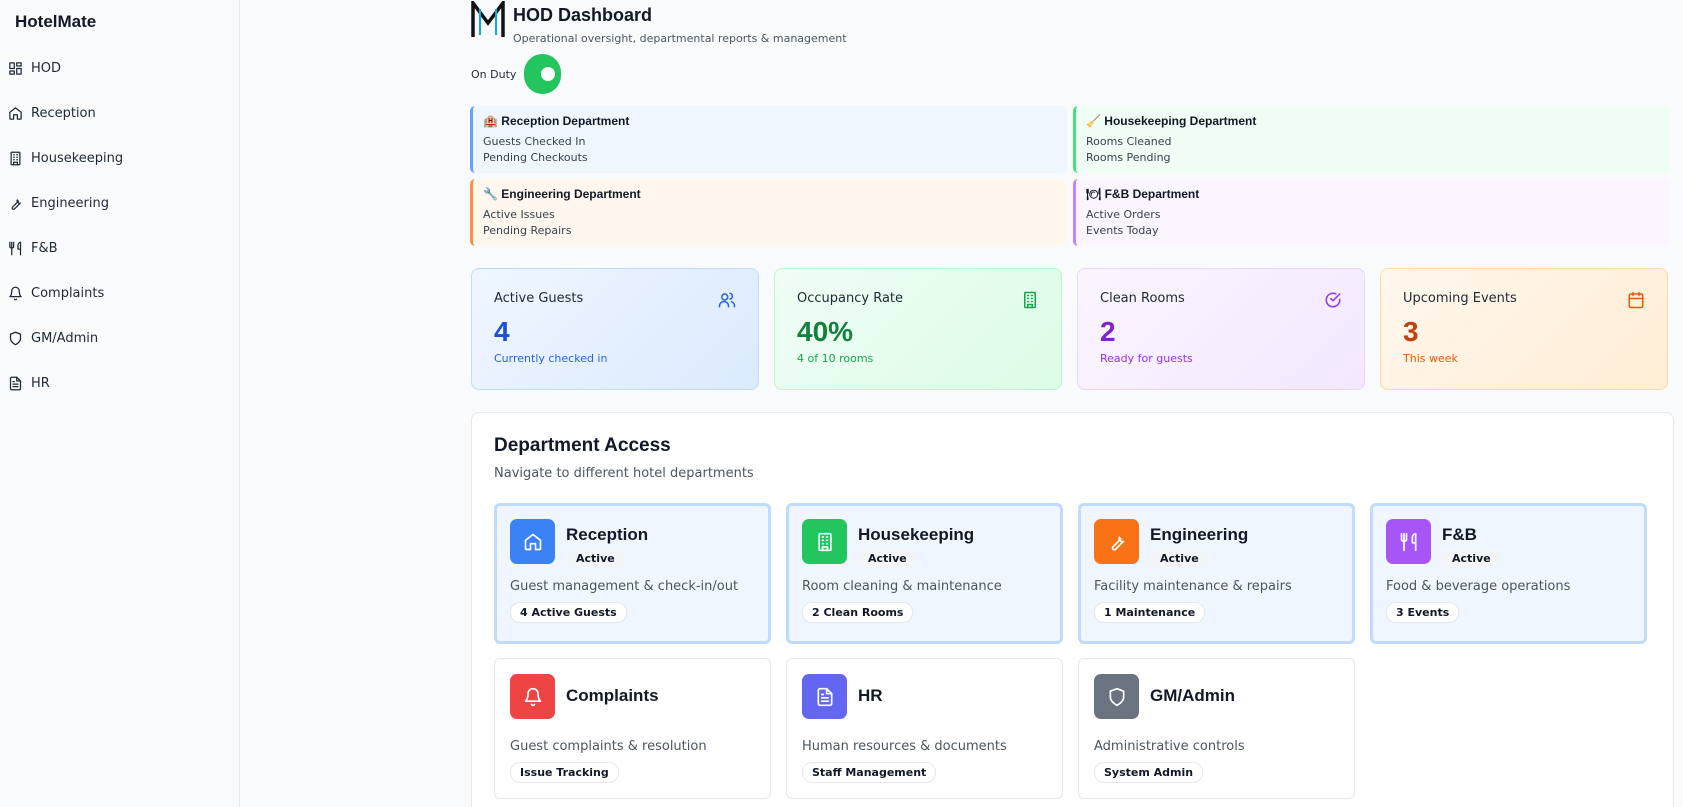  Describe the element at coordinates (612, 695) in the screenshot. I see `card-title: Complaints` at that location.